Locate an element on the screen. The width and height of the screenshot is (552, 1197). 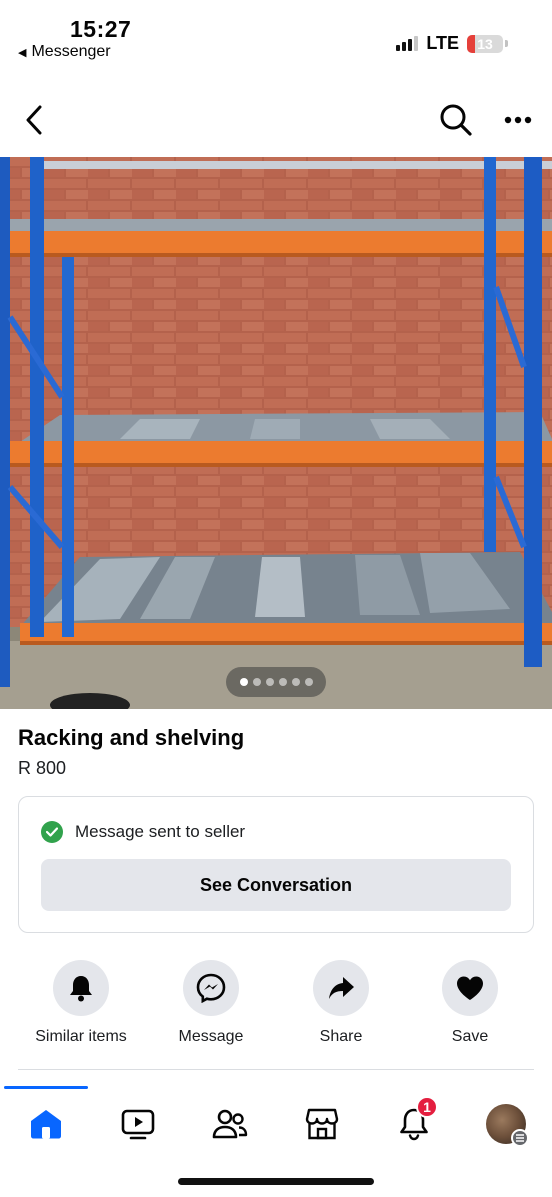
tab-friends is located at coordinates (230, 1124).